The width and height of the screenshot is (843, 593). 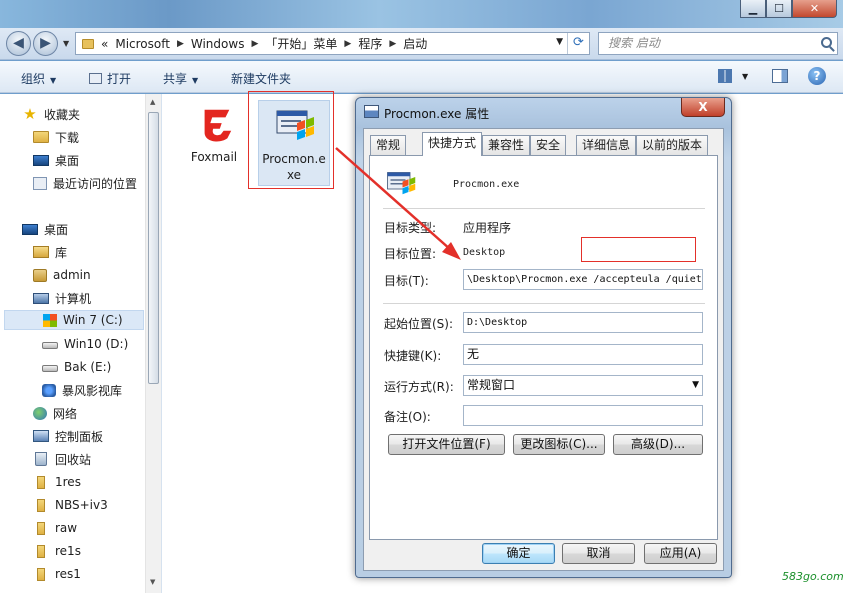 What do you see at coordinates (216, 125) in the screenshot?
I see `foxmail-icon` at bounding box center [216, 125].